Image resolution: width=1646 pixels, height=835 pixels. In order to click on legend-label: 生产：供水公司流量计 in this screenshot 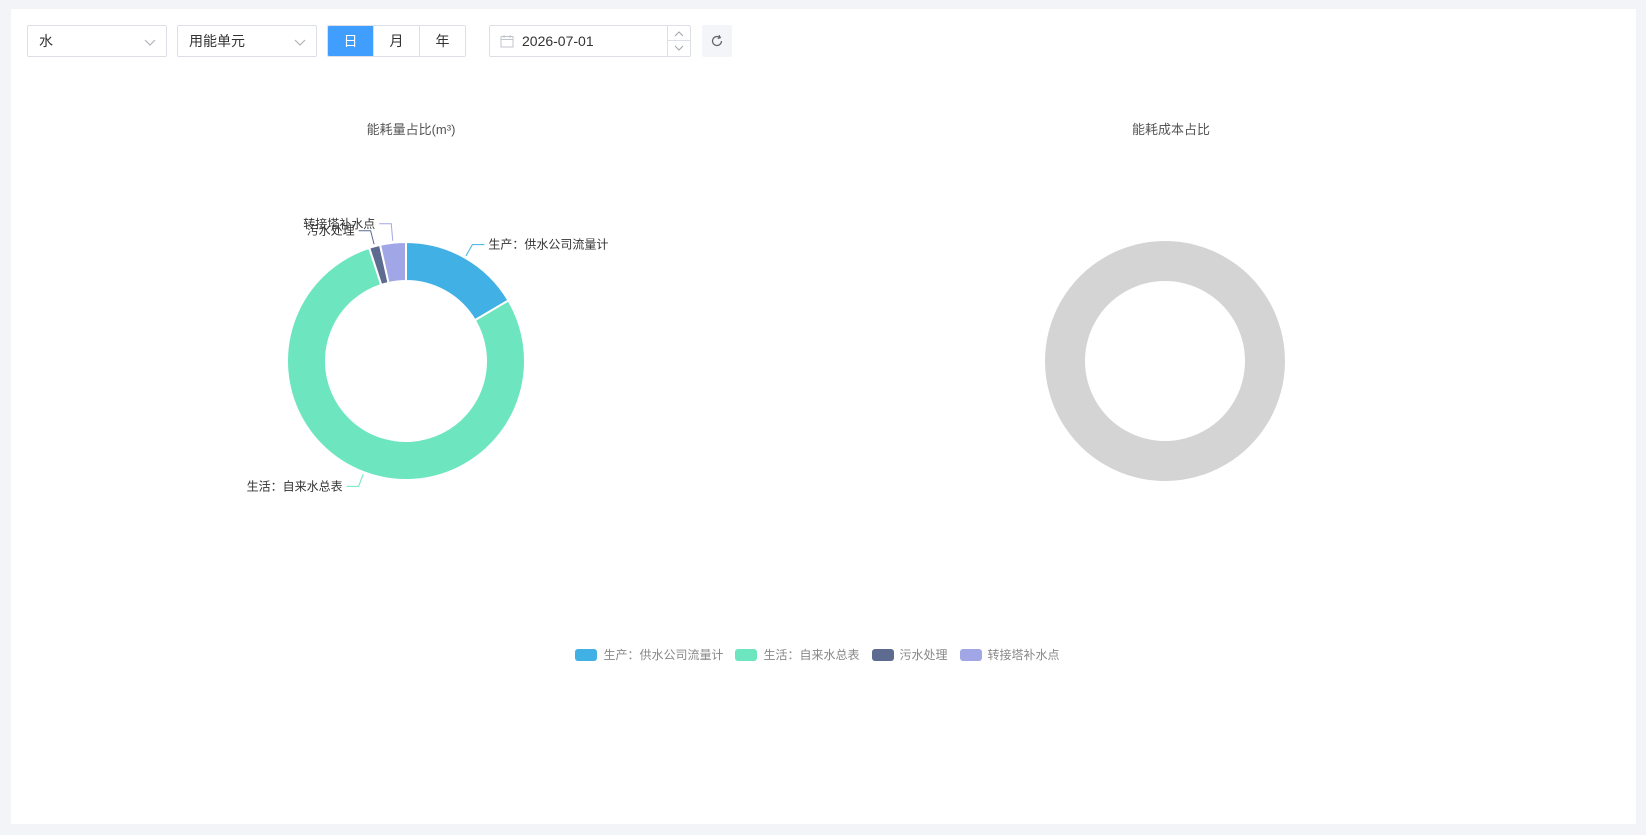, I will do `click(663, 655)`.